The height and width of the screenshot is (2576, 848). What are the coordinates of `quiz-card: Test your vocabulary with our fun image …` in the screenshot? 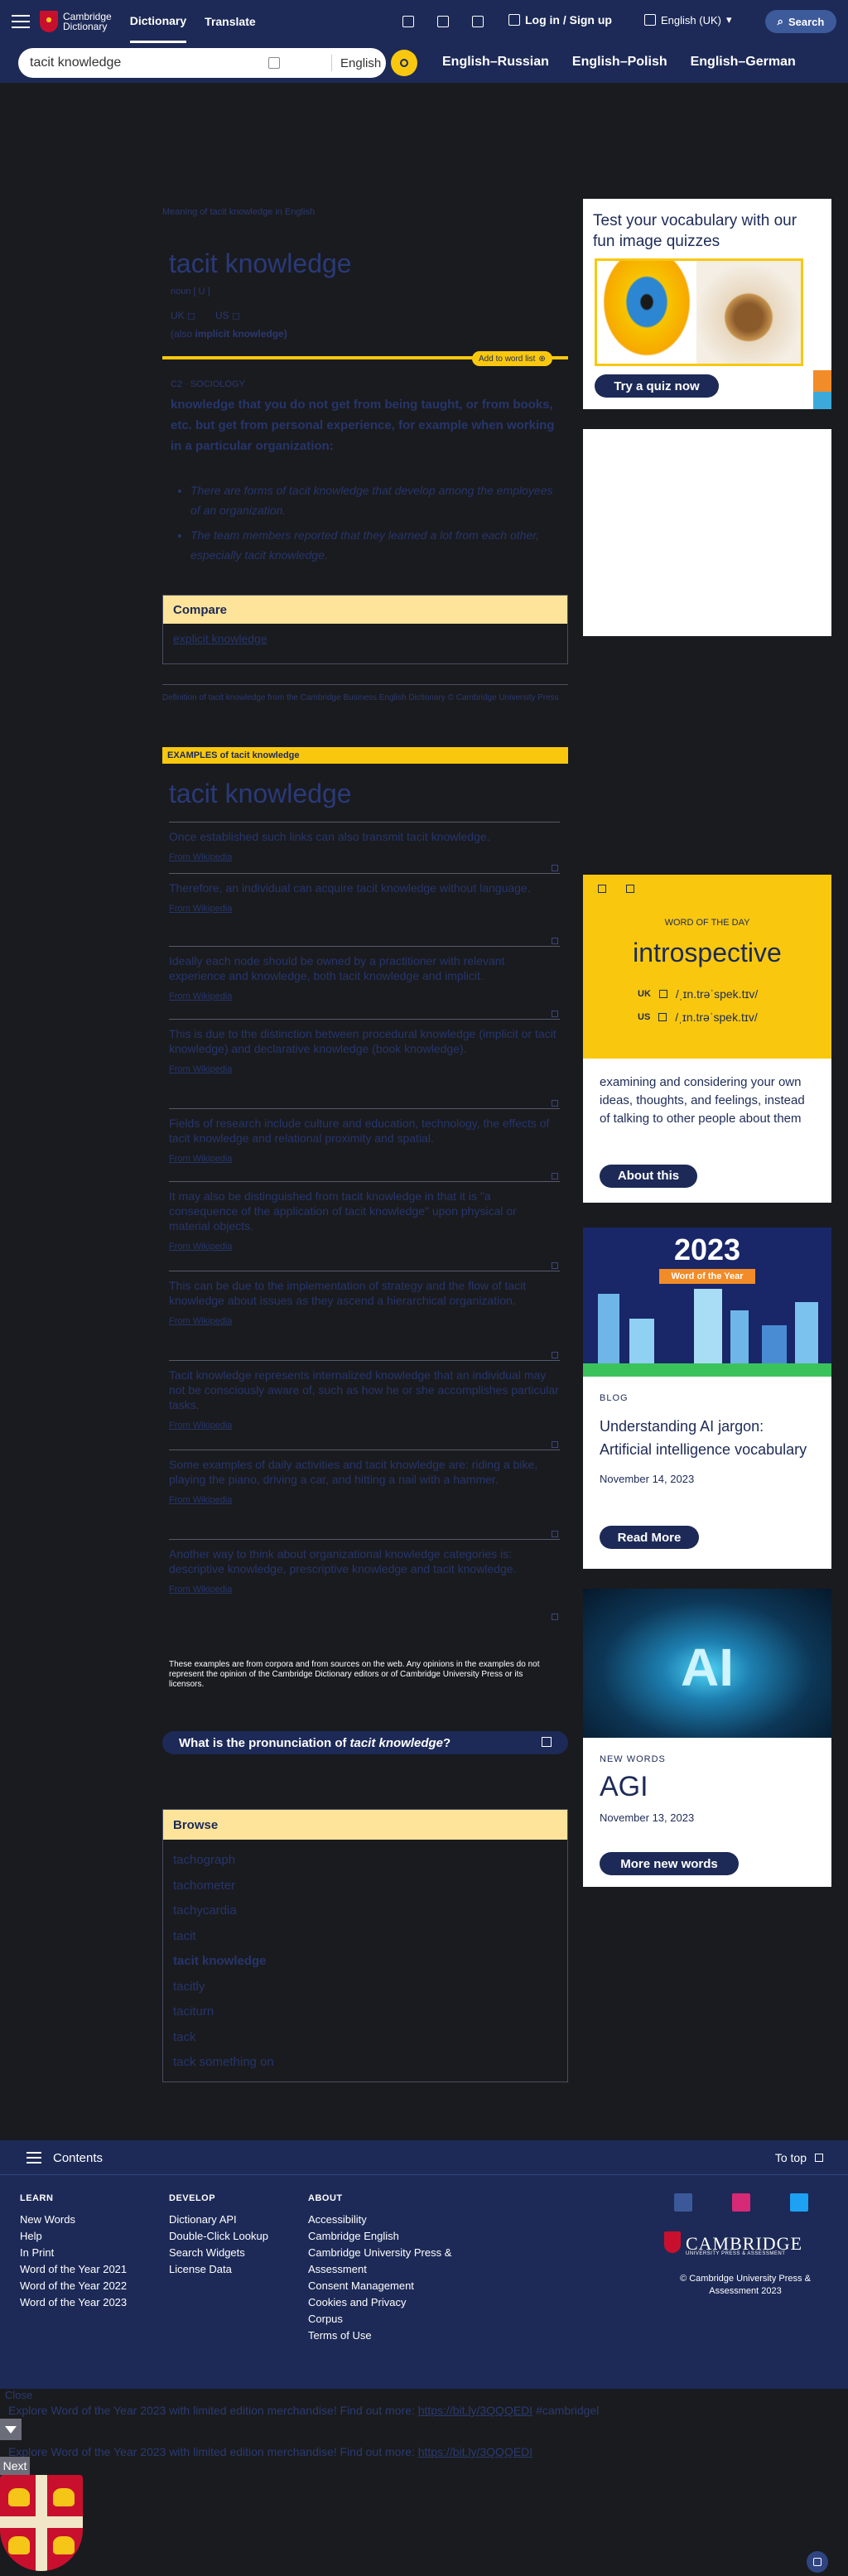 It's located at (707, 304).